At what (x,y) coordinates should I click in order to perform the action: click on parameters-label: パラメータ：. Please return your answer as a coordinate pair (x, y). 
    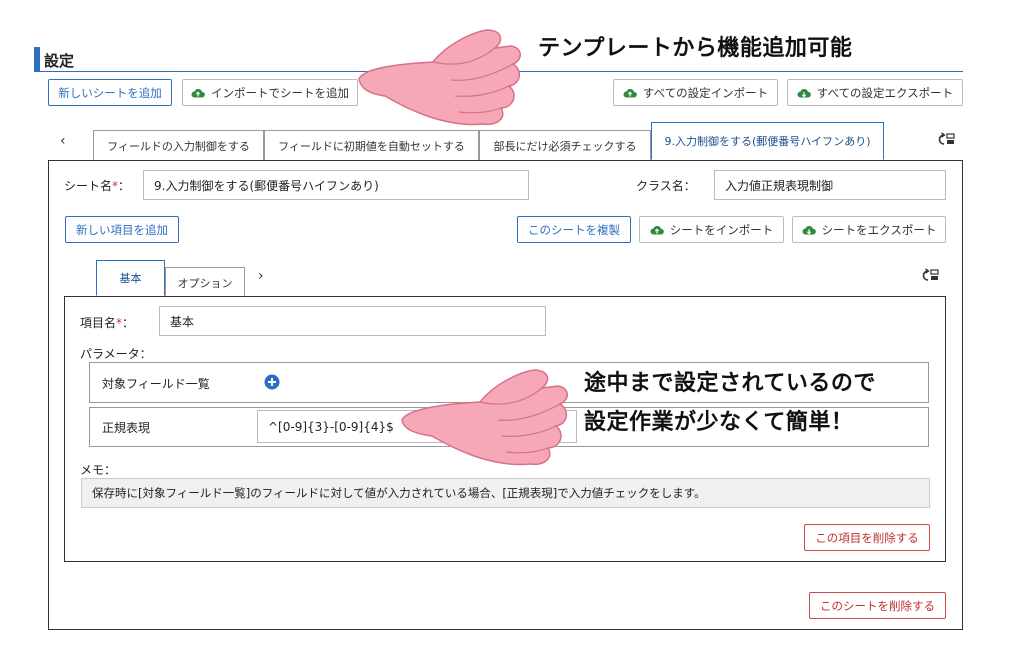
    Looking at the image, I should click on (116, 354).